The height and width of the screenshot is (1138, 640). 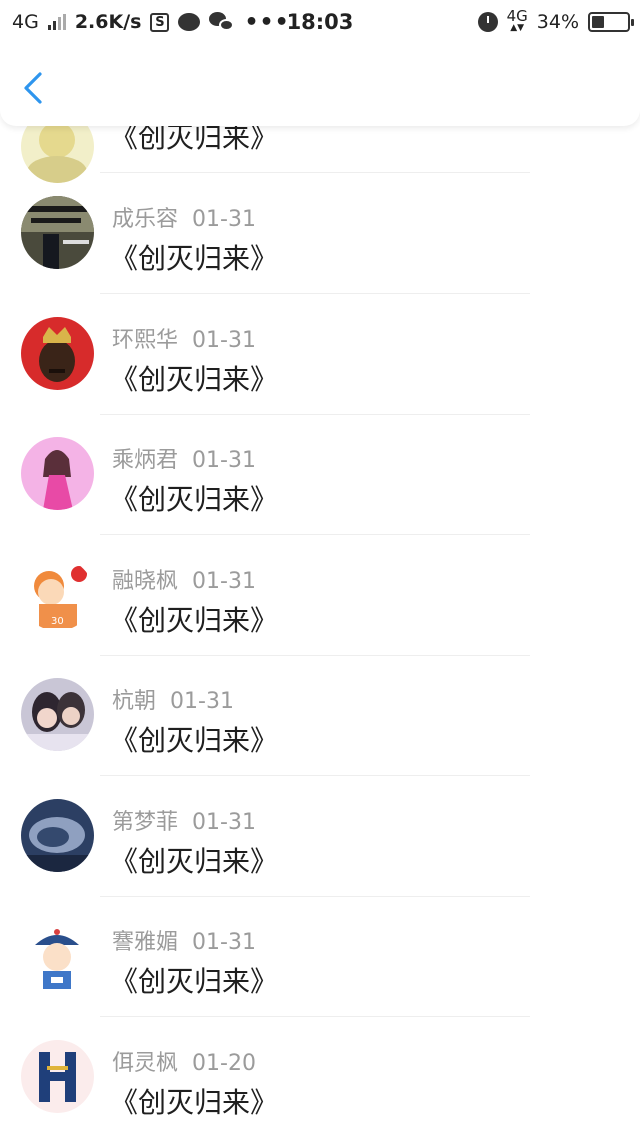 What do you see at coordinates (145, 340) in the screenshot?
I see `user-name: 环熙华` at bounding box center [145, 340].